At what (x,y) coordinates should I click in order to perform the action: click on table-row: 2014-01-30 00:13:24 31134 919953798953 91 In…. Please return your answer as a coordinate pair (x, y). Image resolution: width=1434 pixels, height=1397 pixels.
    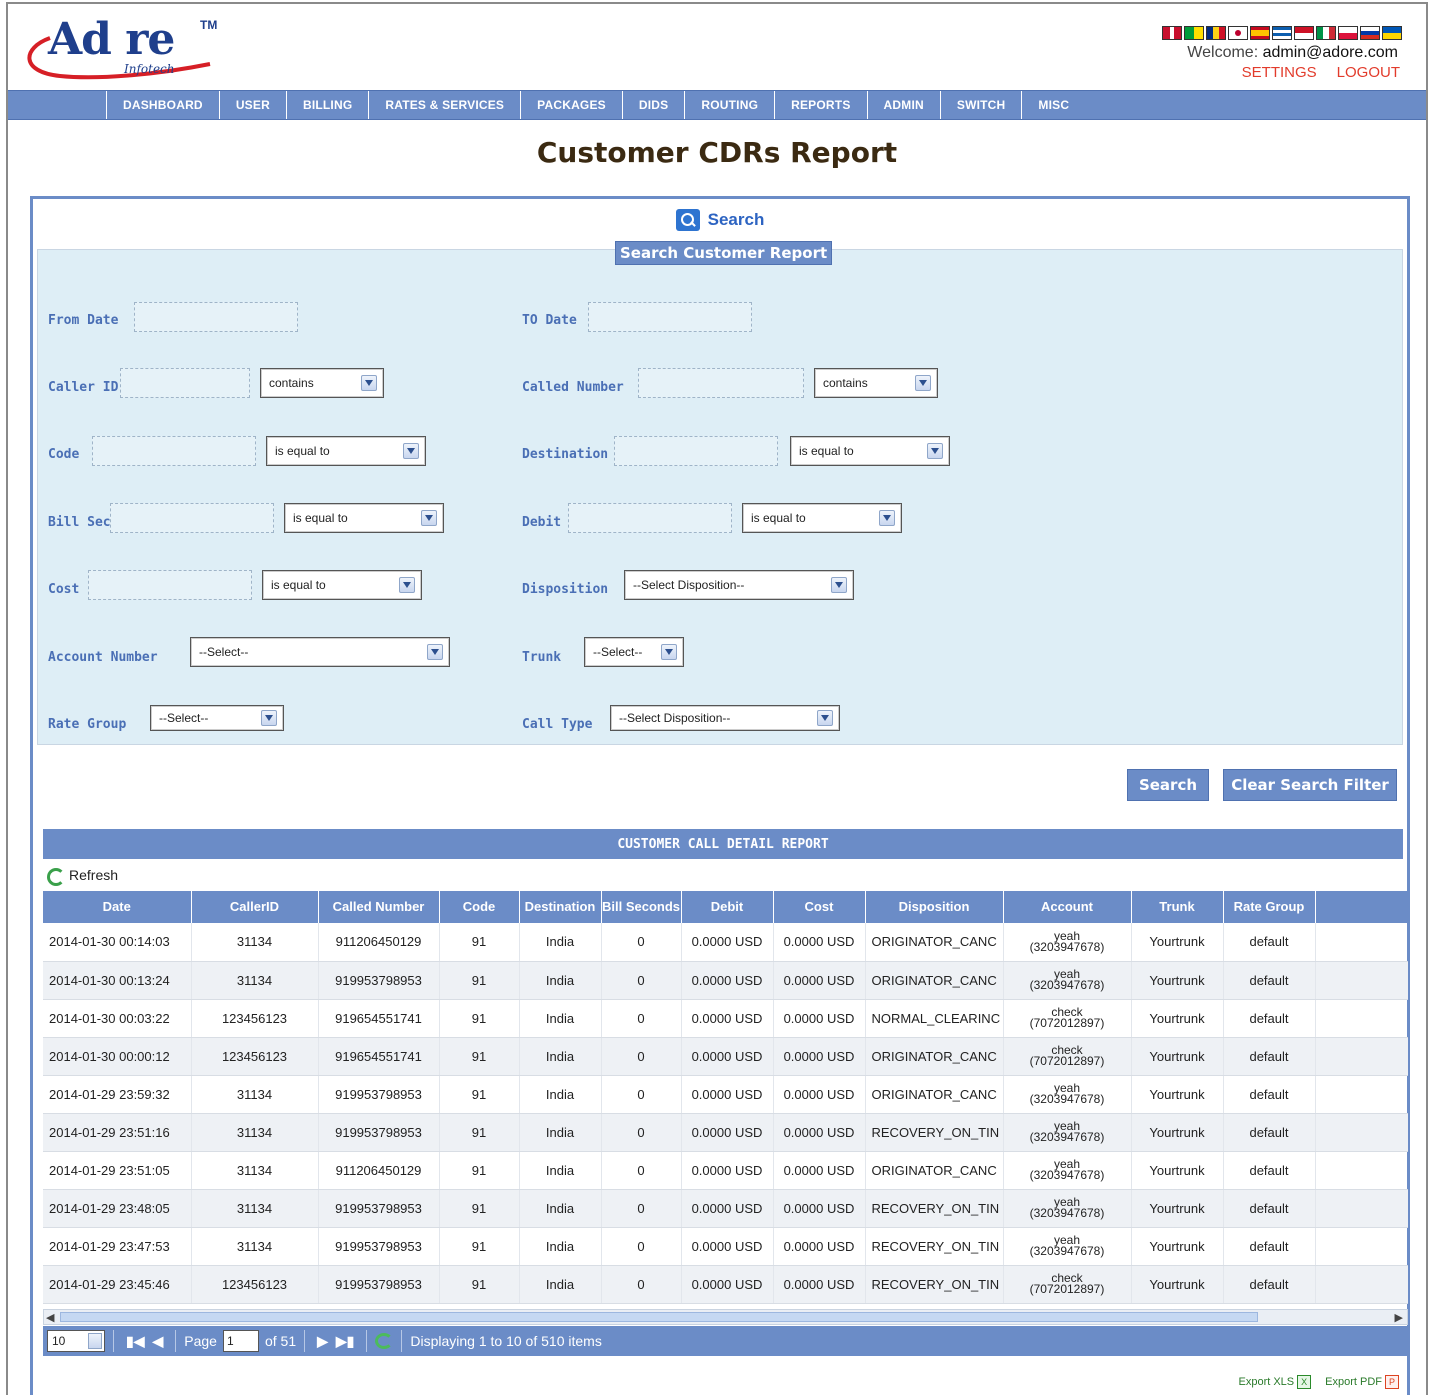
    Looking at the image, I should click on (725, 980).